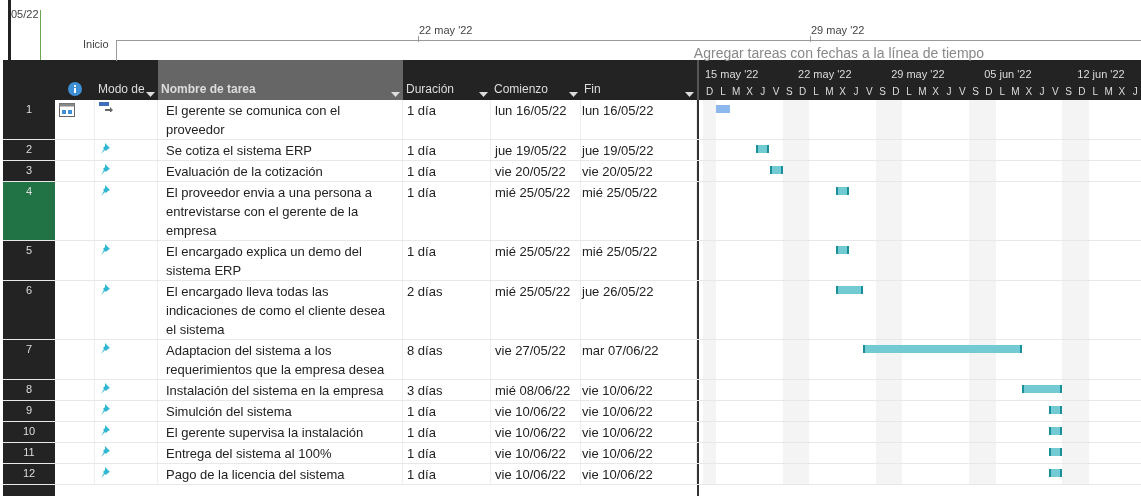  What do you see at coordinates (447, 310) in the screenshot?
I see `duration-cell: 2 días` at bounding box center [447, 310].